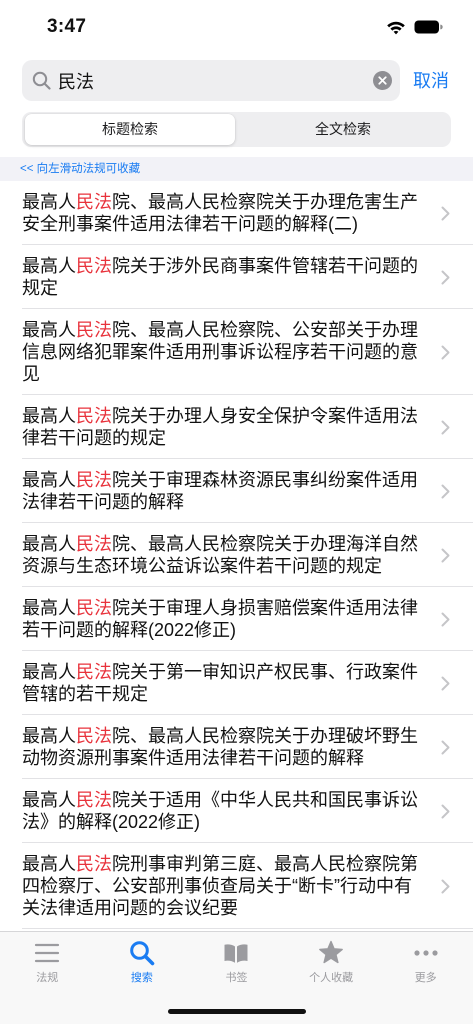 This screenshot has width=473, height=1024. I want to click on result-row: 最高人民法院关于涉外民商事案件管辖若干问题的规定, so click(236, 277).